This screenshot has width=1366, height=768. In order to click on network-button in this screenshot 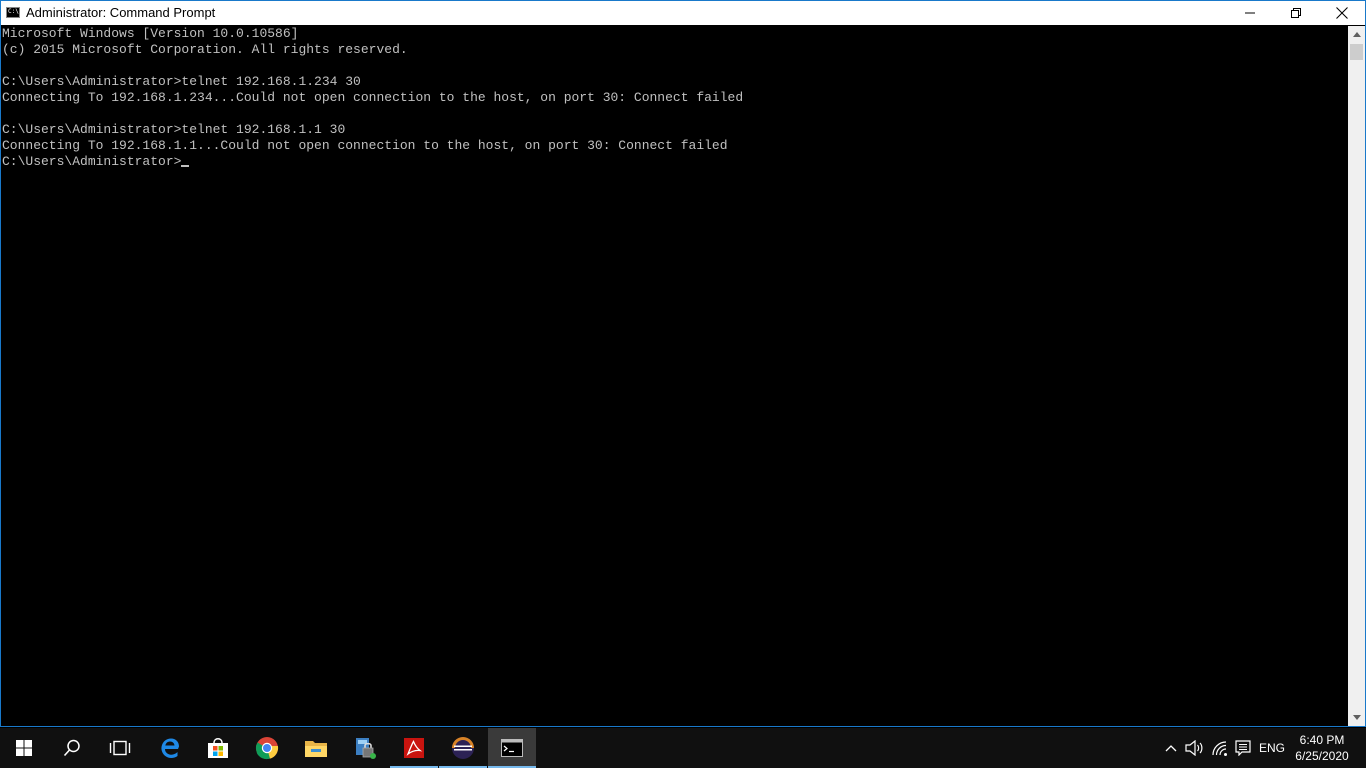, I will do `click(1220, 748)`.